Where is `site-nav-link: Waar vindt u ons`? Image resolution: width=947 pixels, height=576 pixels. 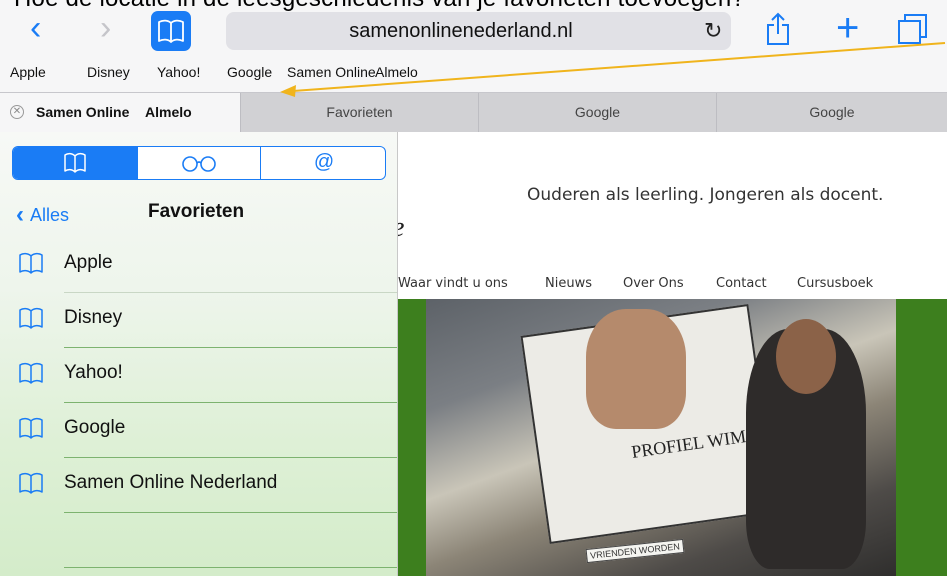
site-nav-link: Waar vindt u ons is located at coordinates (453, 283).